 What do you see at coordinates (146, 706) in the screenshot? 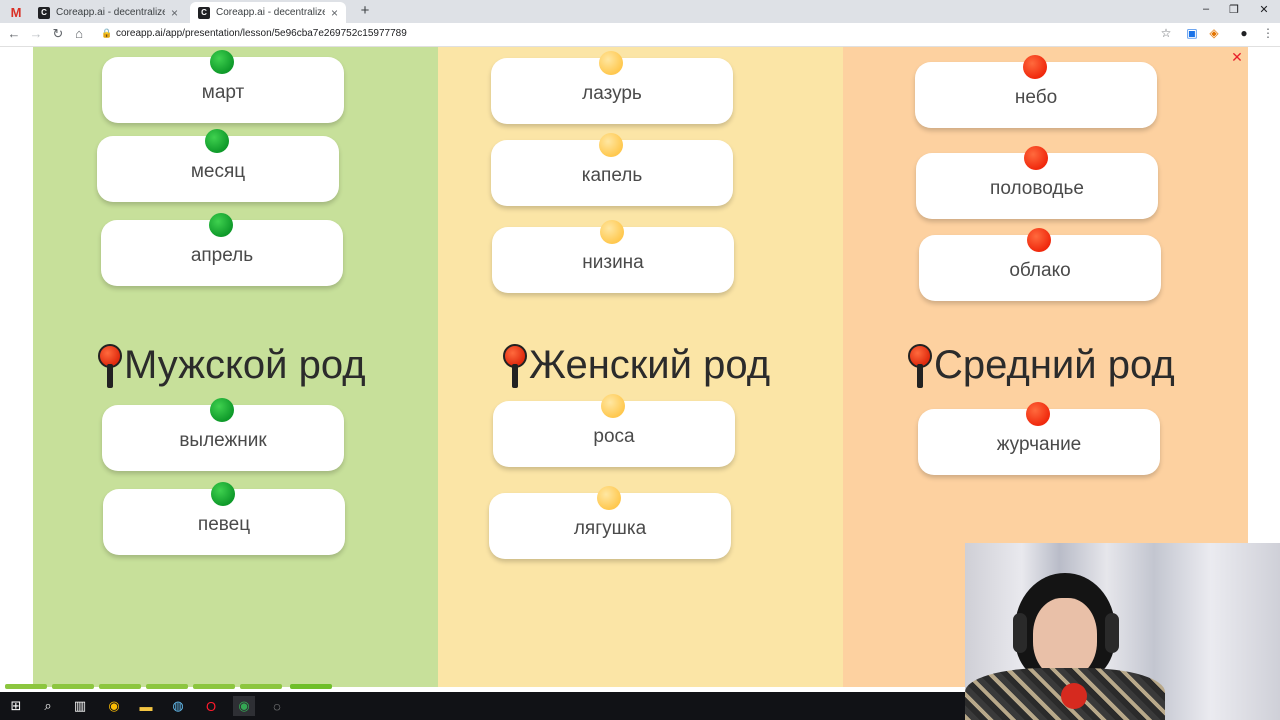
I see `file-explorer-icon: ▬` at bounding box center [146, 706].